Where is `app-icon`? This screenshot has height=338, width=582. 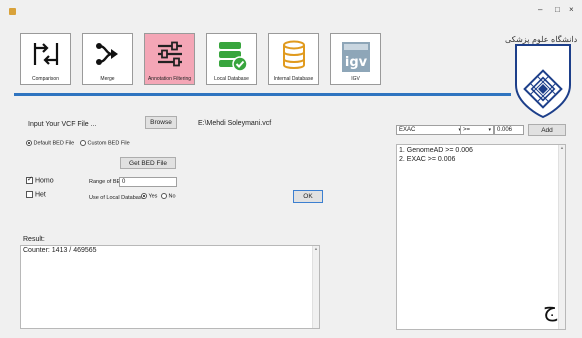 app-icon is located at coordinates (12, 11).